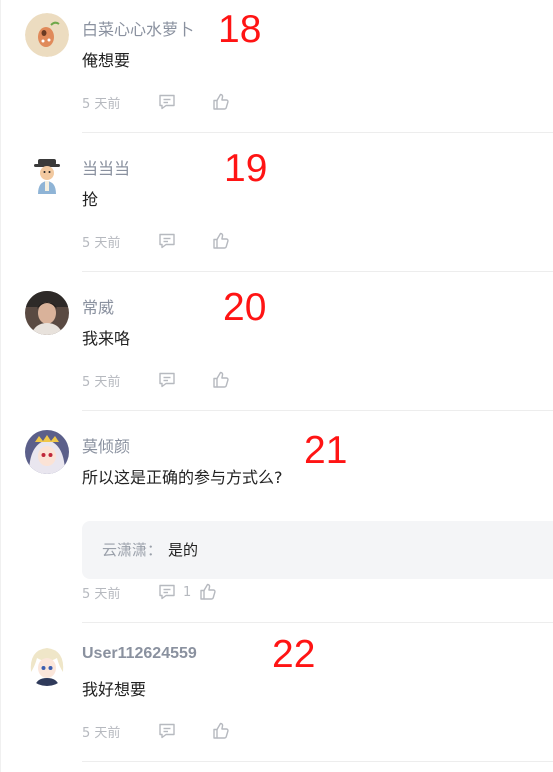 The height and width of the screenshot is (772, 553). I want to click on comment-text: 俺想要, so click(106, 60).